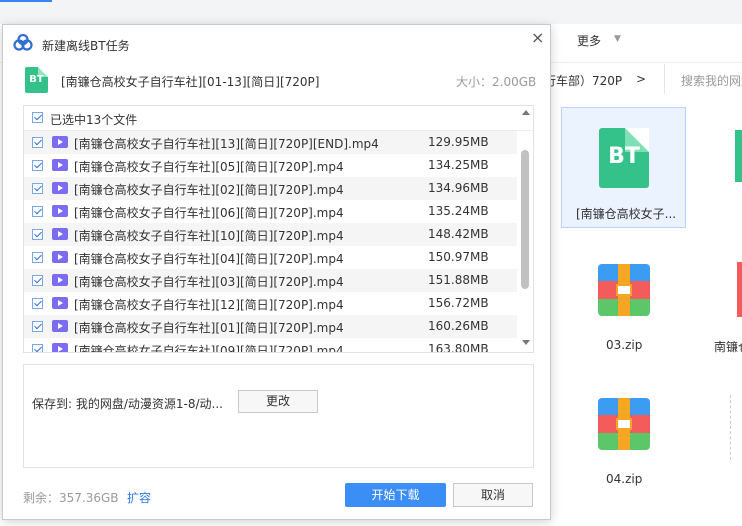 The height and width of the screenshot is (526, 742). What do you see at coordinates (395, 495) in the screenshot?
I see `start-download-button: 开始下载` at bounding box center [395, 495].